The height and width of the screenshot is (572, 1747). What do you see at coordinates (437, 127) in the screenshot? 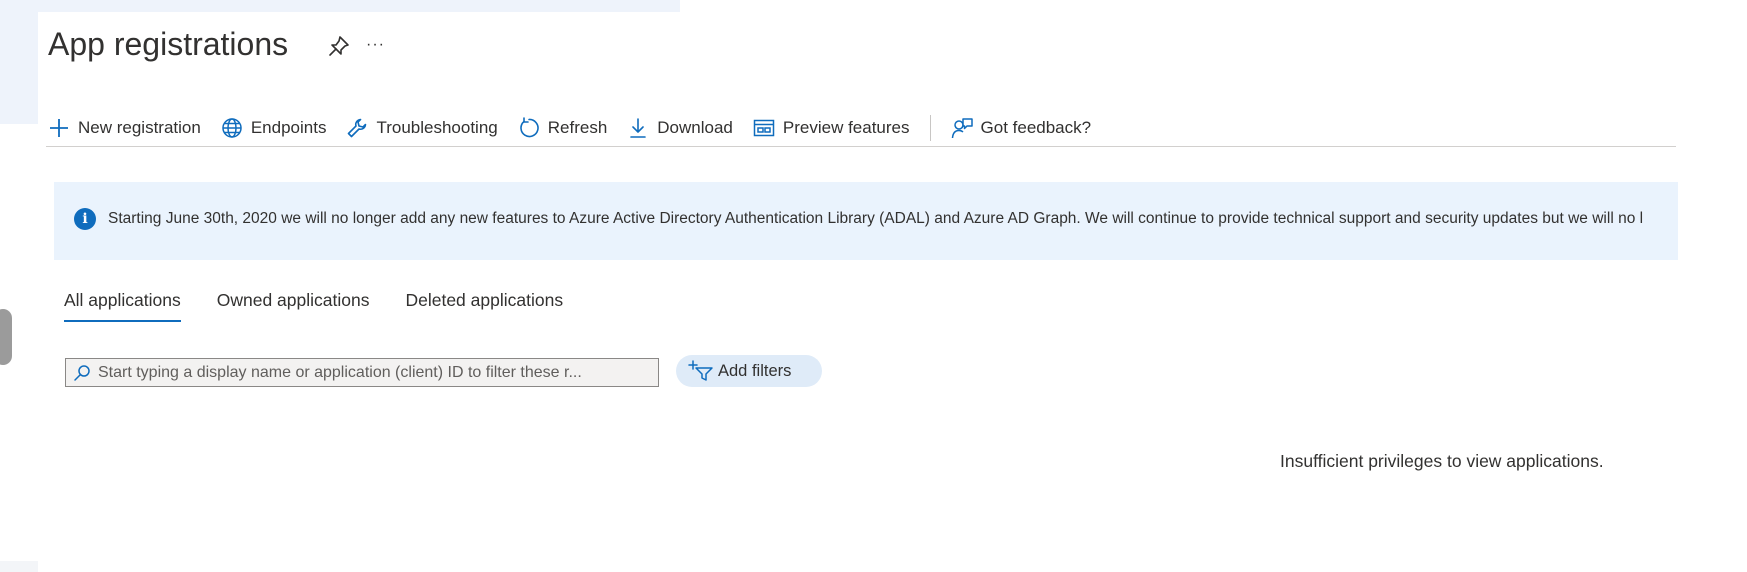
I see `troubleshooting-label: Troubleshooting` at bounding box center [437, 127].